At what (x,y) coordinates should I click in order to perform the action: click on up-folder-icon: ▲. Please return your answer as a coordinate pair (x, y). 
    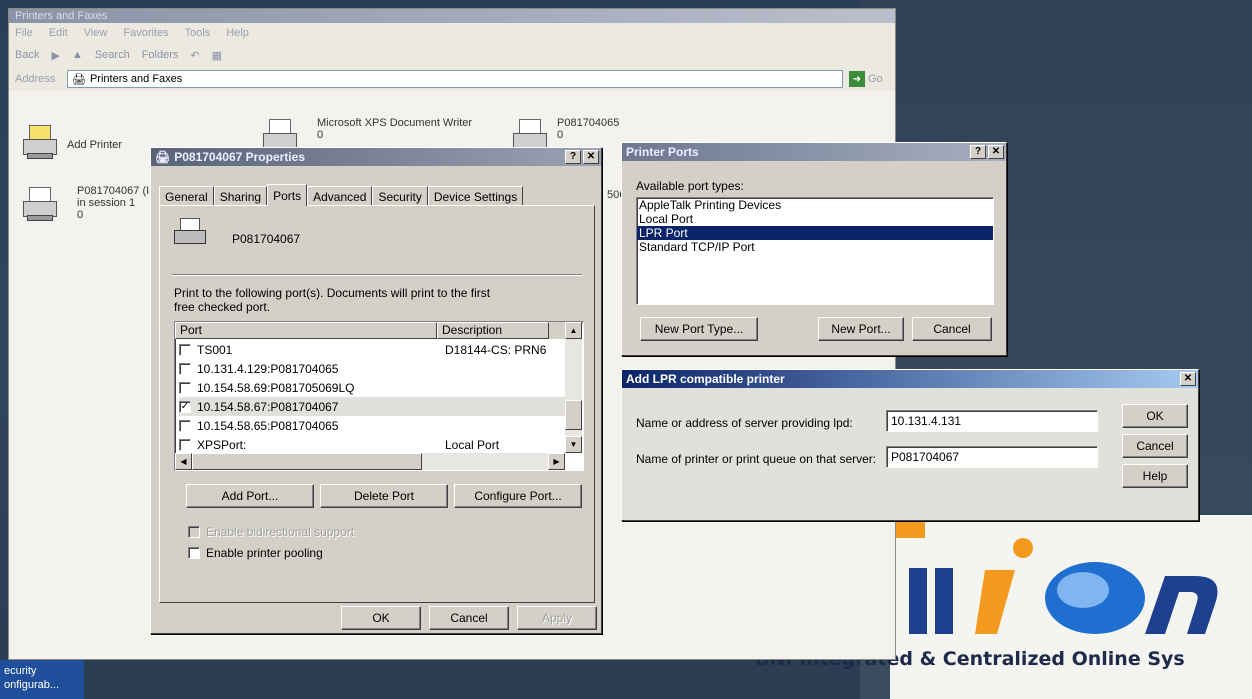
    Looking at the image, I should click on (77, 55).